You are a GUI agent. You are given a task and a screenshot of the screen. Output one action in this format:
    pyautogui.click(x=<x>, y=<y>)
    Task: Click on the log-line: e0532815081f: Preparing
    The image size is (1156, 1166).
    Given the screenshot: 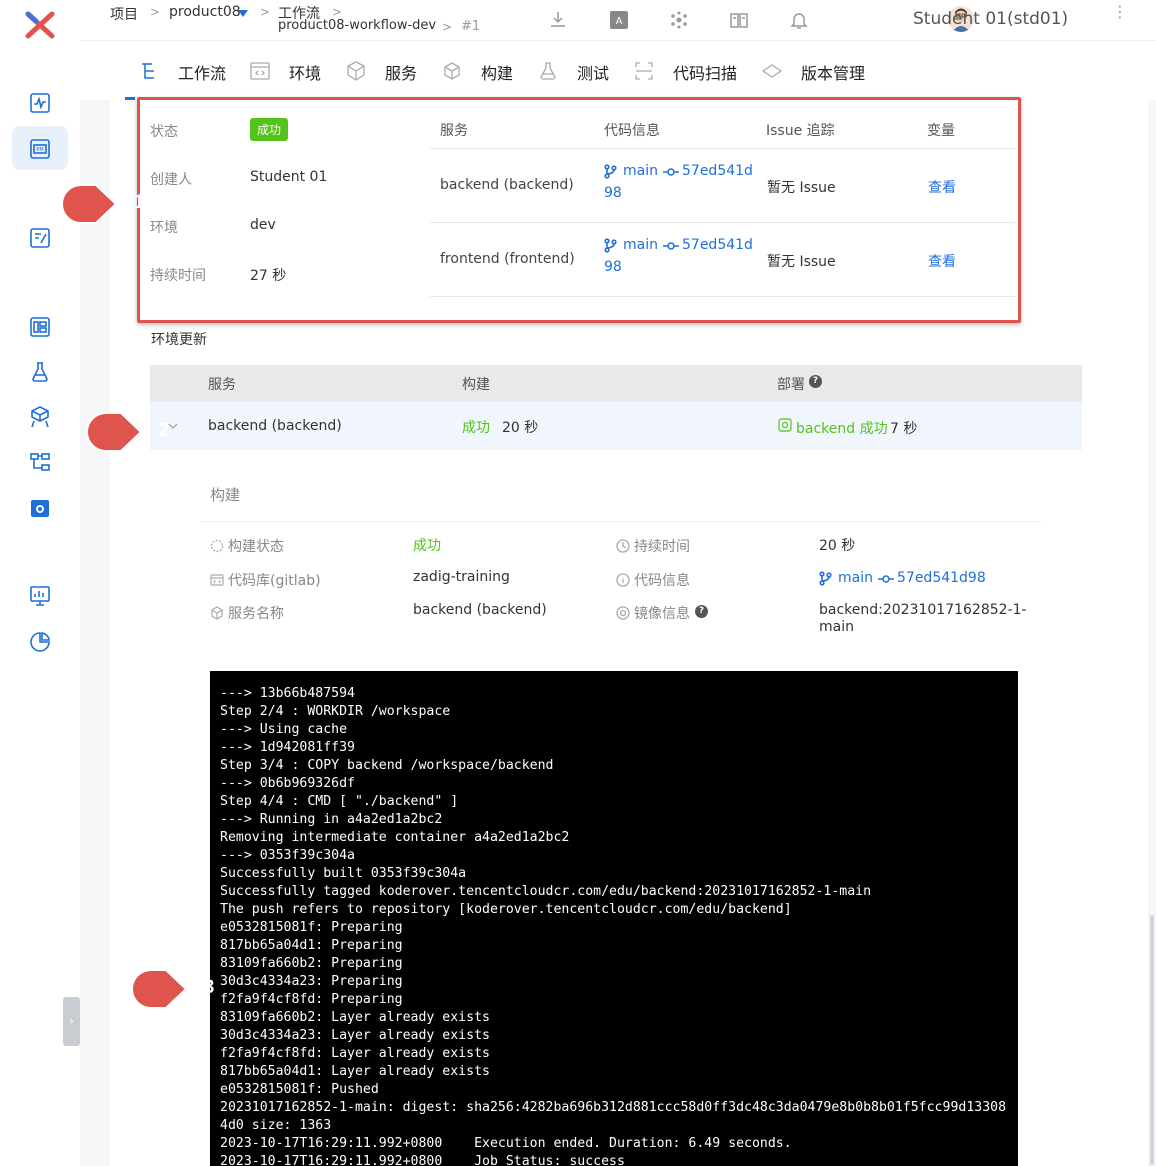 What is the action you would take?
    pyautogui.click(x=311, y=927)
    